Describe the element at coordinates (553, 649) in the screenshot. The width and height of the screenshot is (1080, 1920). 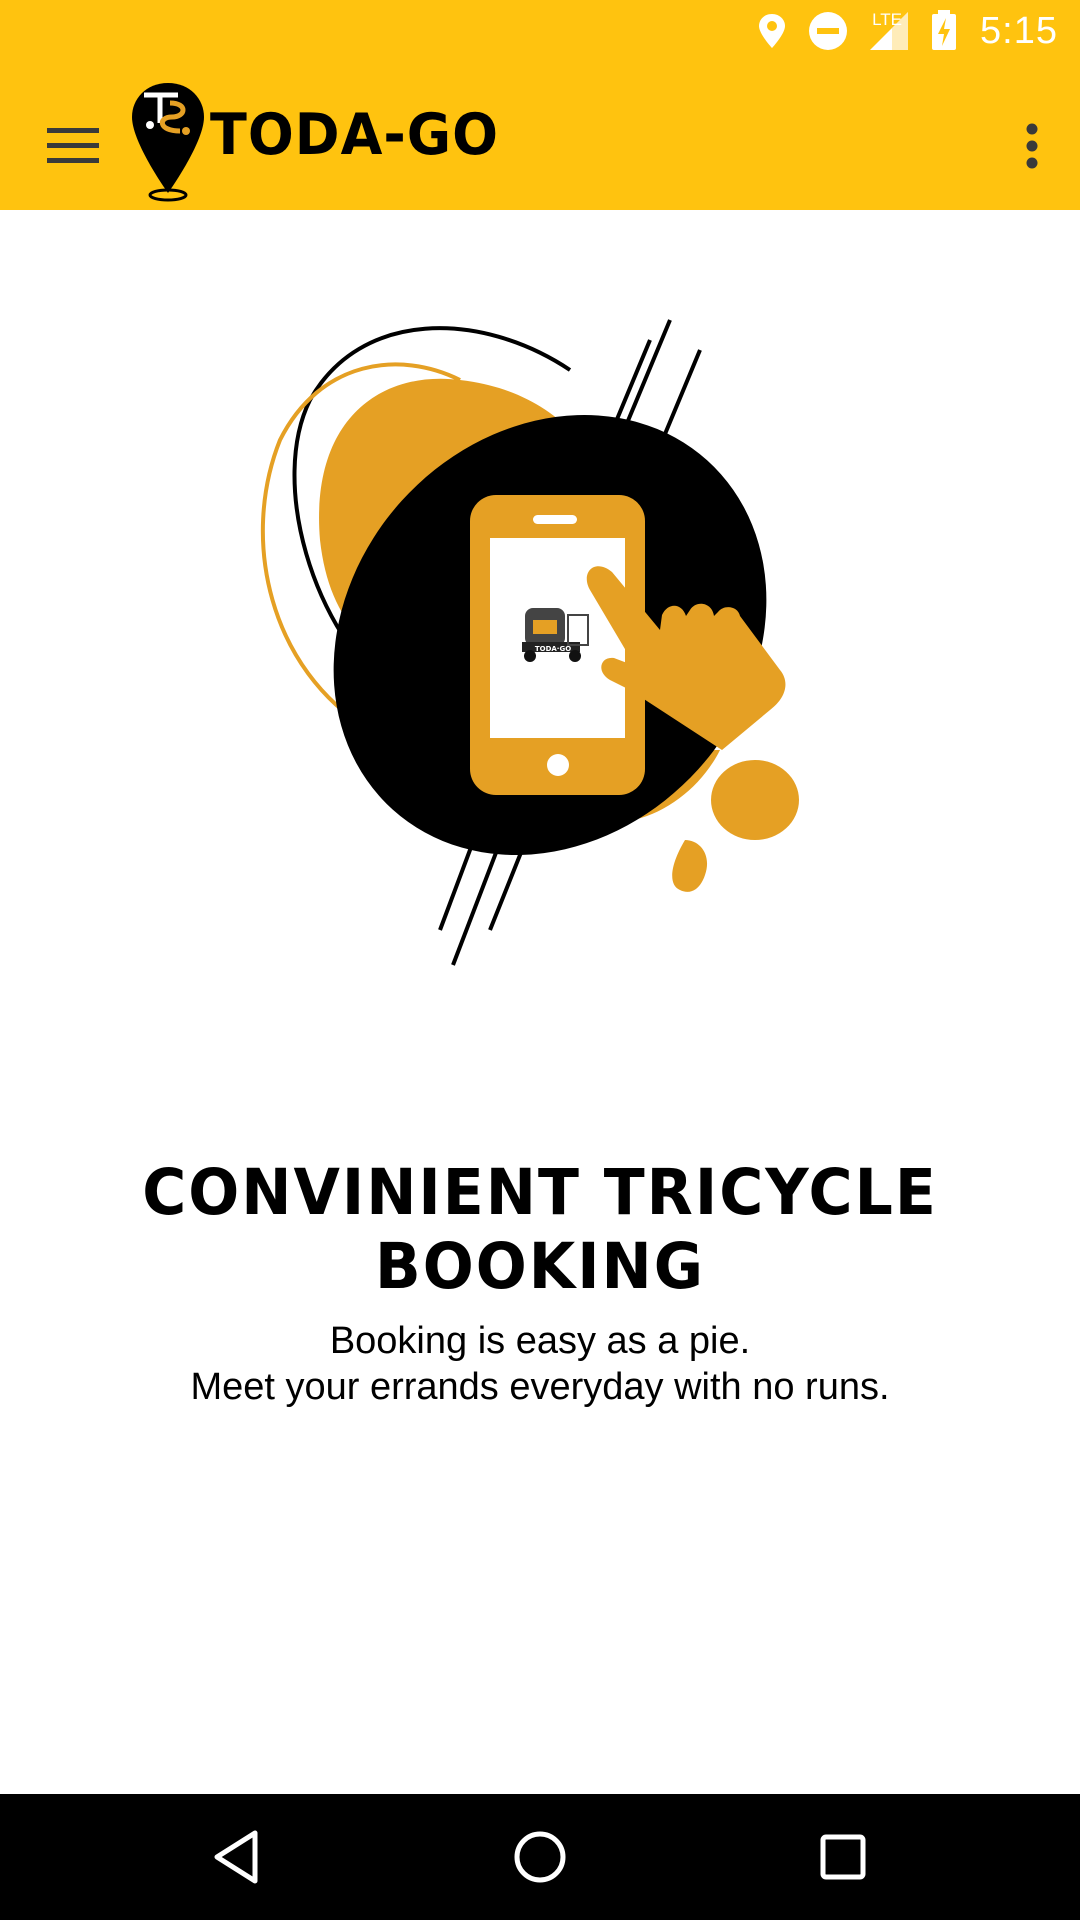
I see `svg-text: TODA·GO` at that location.